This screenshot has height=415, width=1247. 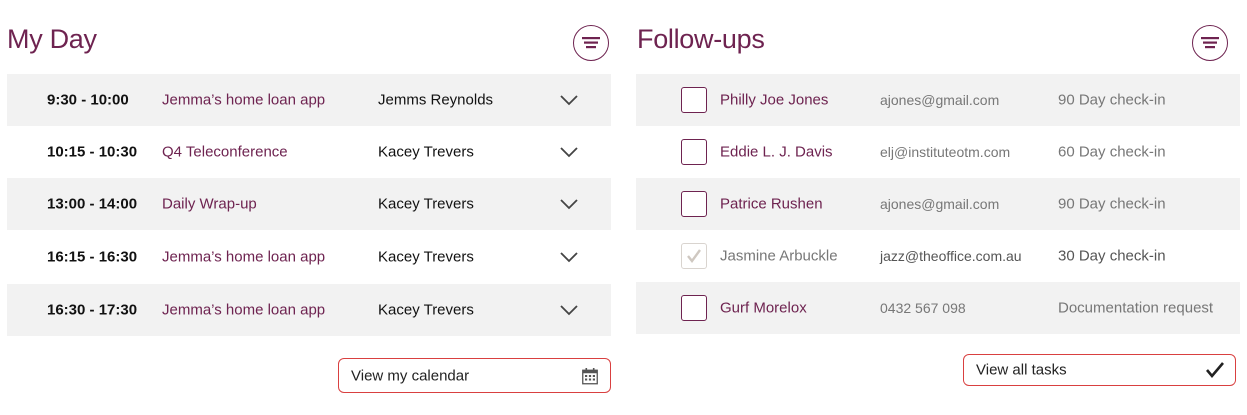 What do you see at coordinates (225, 152) in the screenshot?
I see `appointment-title: Q4 Teleconference` at bounding box center [225, 152].